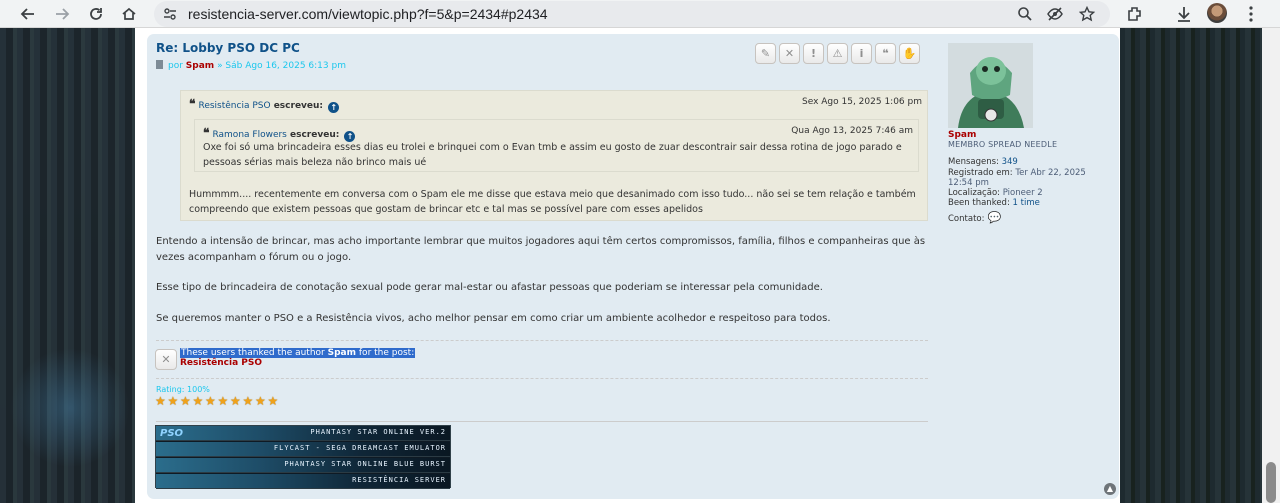 This screenshot has height=503, width=1280. Describe the element at coordinates (973, 162) in the screenshot. I see `profile-posts-label: Mensagens:` at that location.